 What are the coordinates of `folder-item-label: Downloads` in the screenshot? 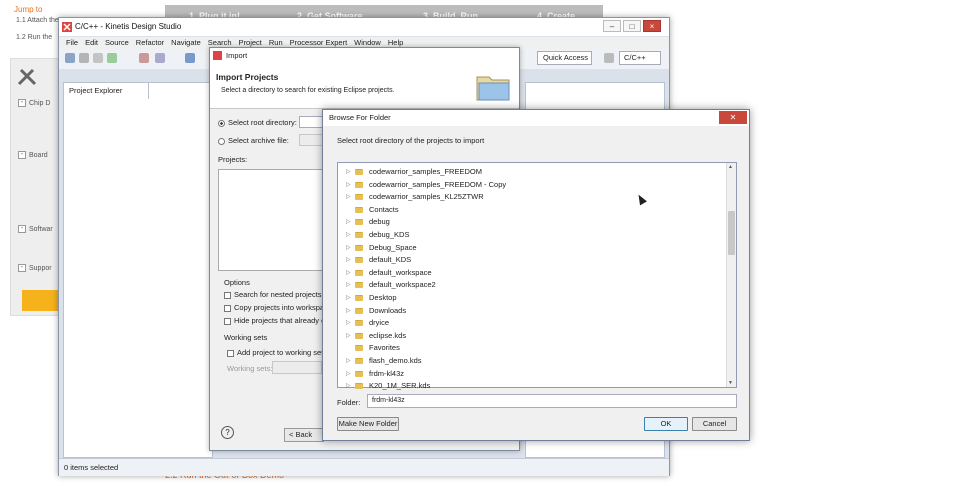 It's located at (388, 310).